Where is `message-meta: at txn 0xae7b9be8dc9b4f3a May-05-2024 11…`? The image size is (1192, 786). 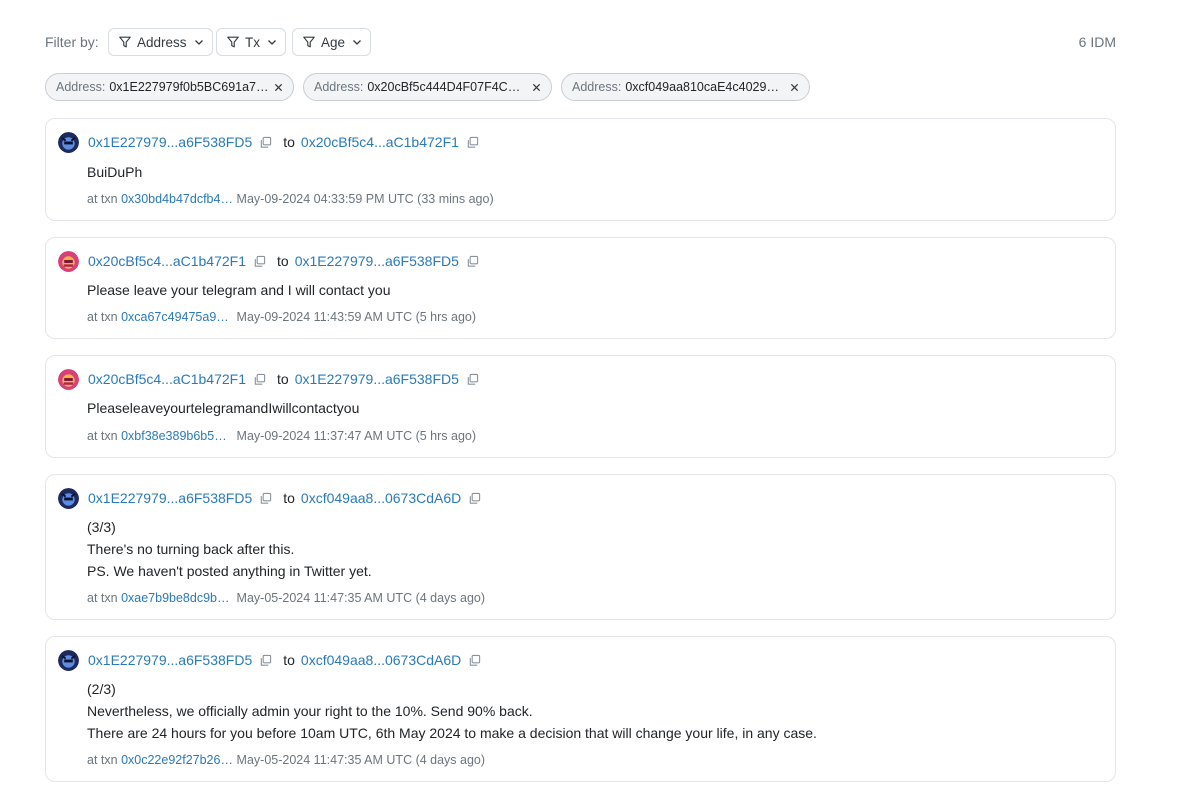
message-meta: at txn 0xae7b9be8dc9b4f3a May-05-2024 11… is located at coordinates (286, 598).